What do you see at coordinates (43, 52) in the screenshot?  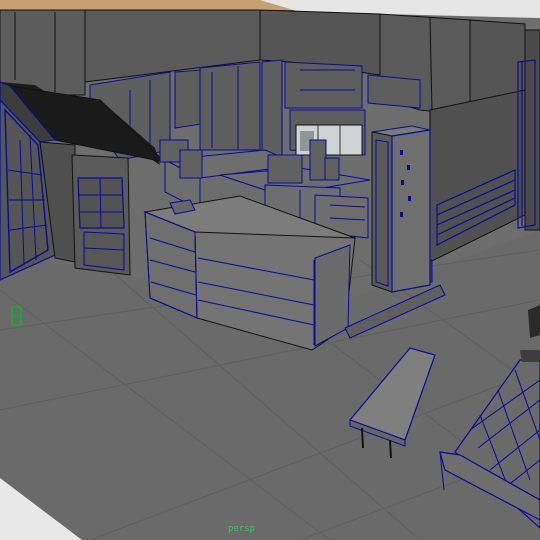 I see `wall-back-left` at bounding box center [43, 52].